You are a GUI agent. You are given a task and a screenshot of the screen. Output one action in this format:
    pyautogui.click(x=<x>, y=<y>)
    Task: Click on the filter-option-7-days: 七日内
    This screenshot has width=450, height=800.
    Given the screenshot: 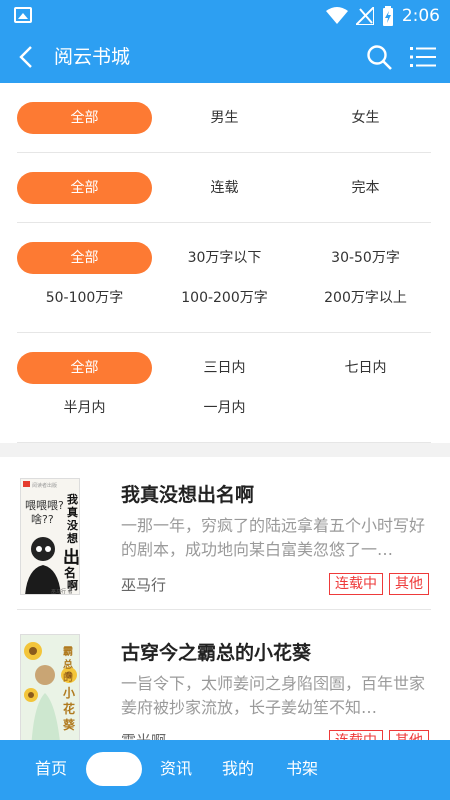 What is the action you would take?
    pyautogui.click(x=365, y=368)
    